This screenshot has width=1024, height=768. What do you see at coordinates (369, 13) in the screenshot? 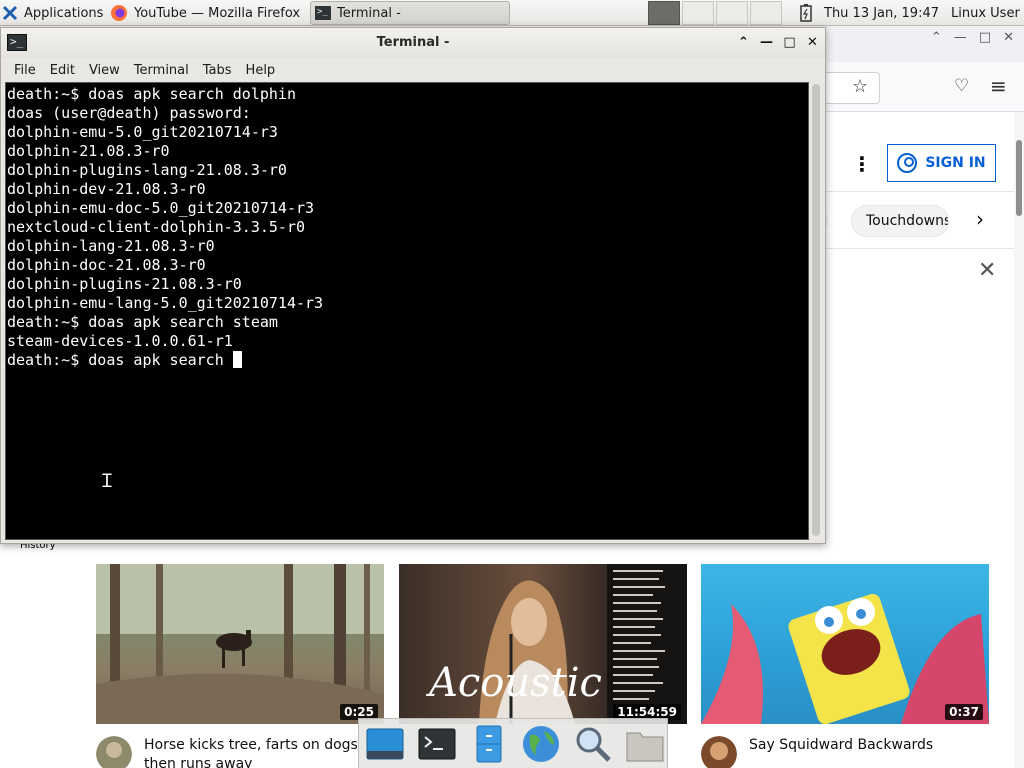
I see `taskbar-terminal-label: Terminal -` at bounding box center [369, 13].